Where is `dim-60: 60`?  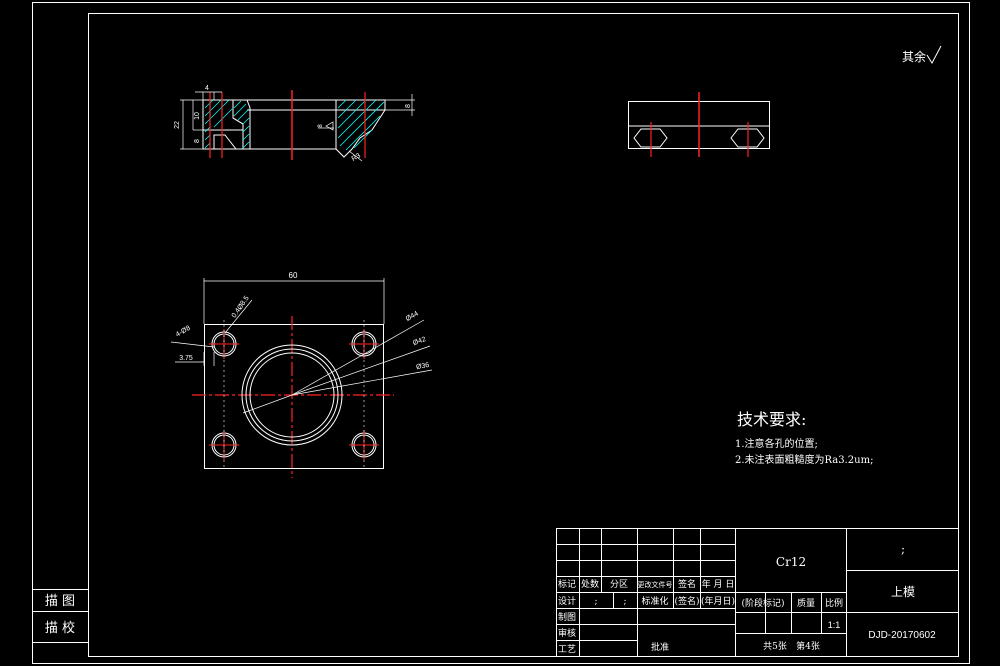 dim-60: 60 is located at coordinates (293, 275).